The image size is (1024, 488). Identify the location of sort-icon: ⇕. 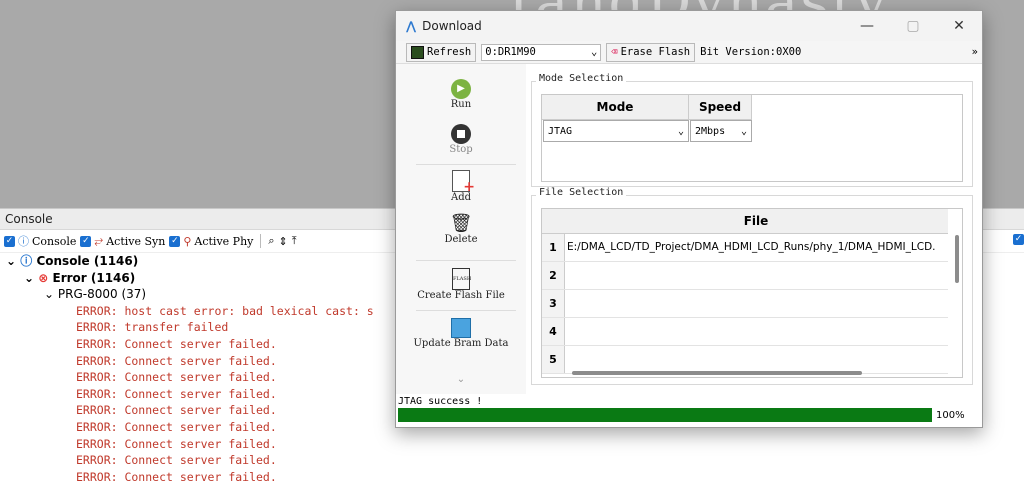
(283, 241).